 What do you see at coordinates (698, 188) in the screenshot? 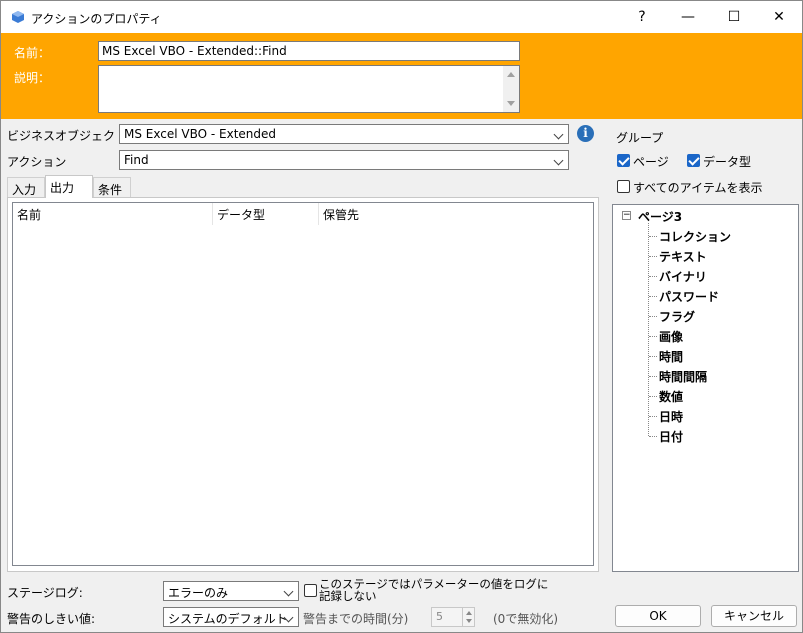
I see `show-all-label: すべてのアイテムを表示` at bounding box center [698, 188].